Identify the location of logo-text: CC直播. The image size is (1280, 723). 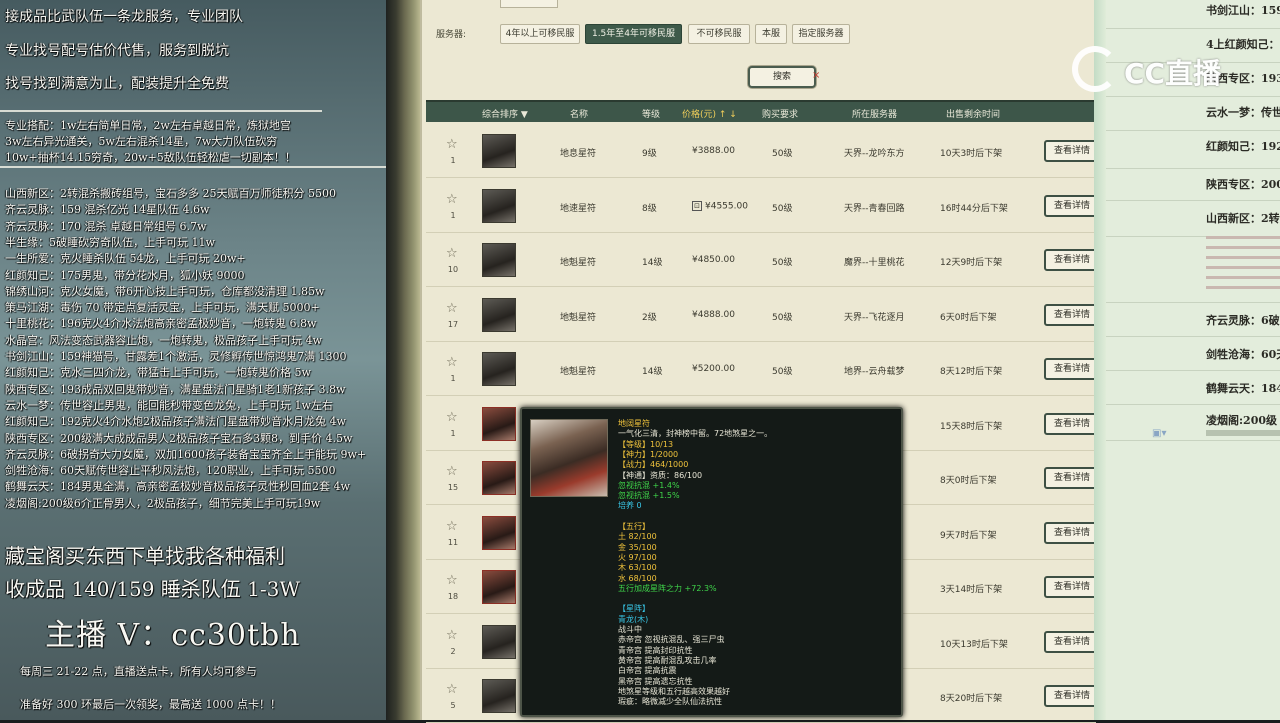
(1173, 73).